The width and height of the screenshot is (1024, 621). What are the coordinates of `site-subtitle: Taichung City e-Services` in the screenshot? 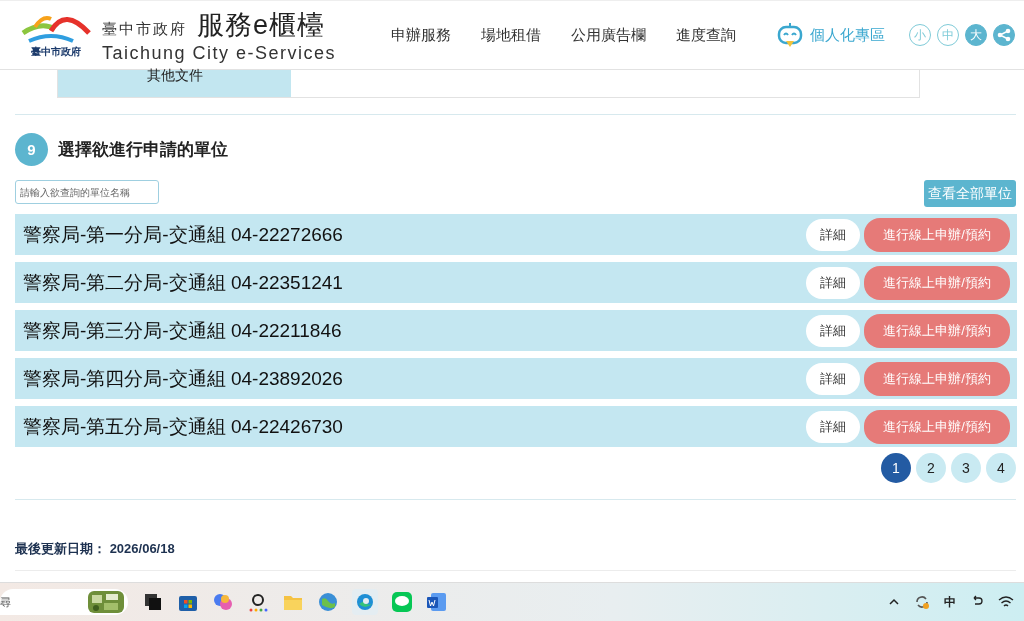 It's located at (219, 53).